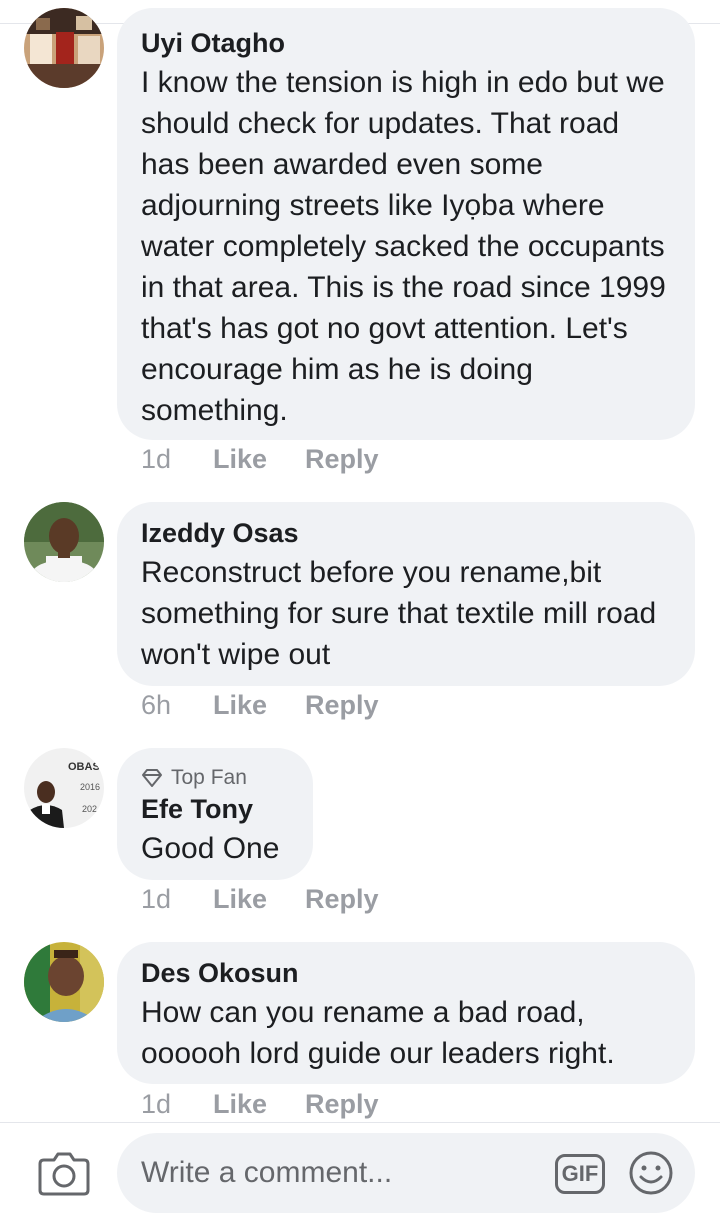 The width and height of the screenshot is (720, 1226). Describe the element at coordinates (406, 1173) in the screenshot. I see `comment-input: Write a comment... GIF` at that location.